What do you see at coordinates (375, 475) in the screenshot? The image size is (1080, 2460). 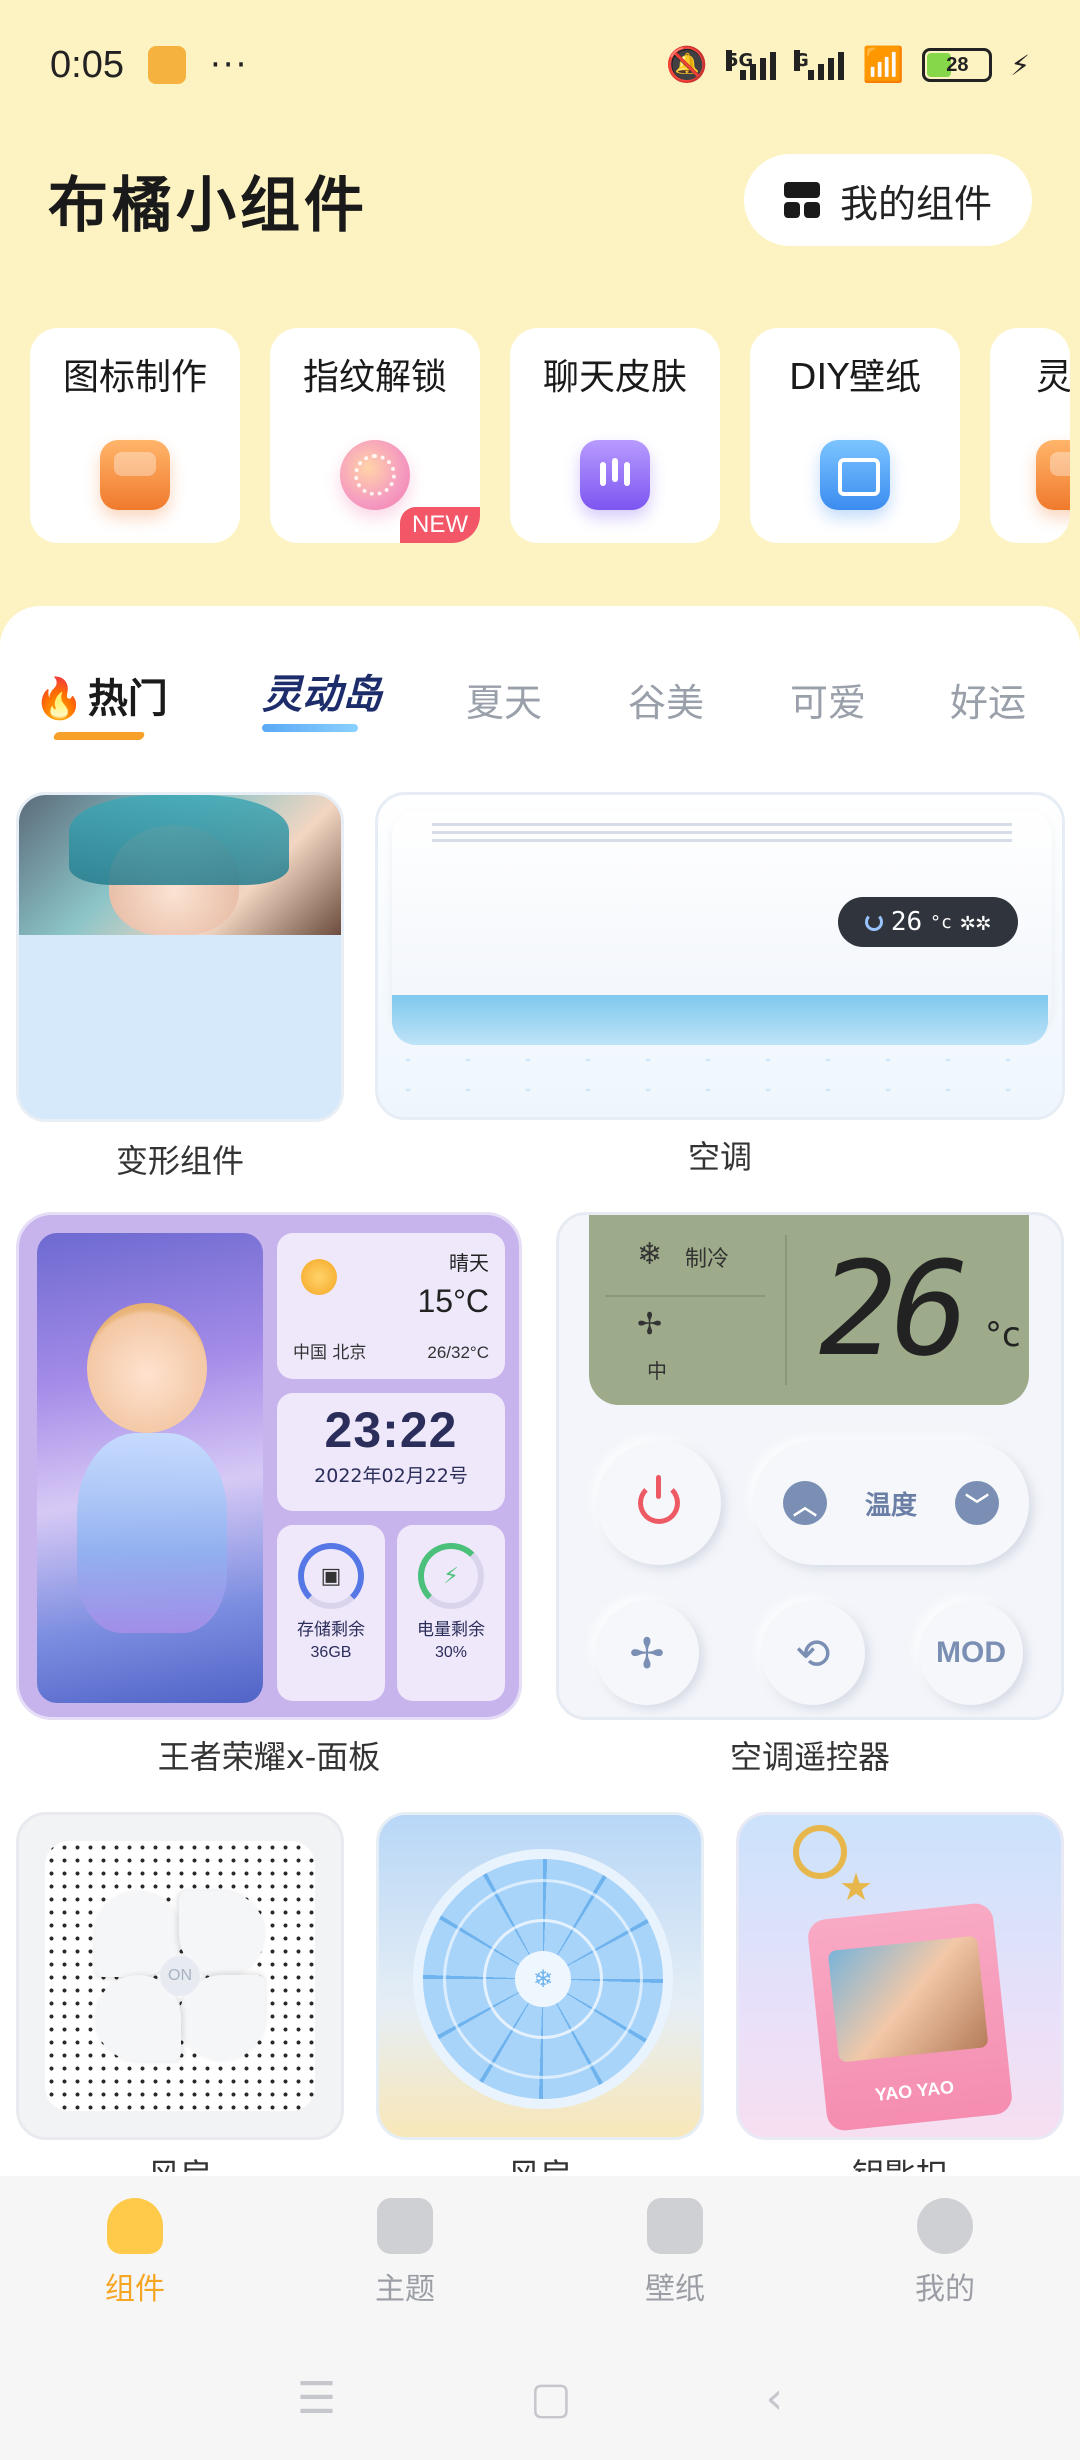 I see `fingerprint-icon` at bounding box center [375, 475].